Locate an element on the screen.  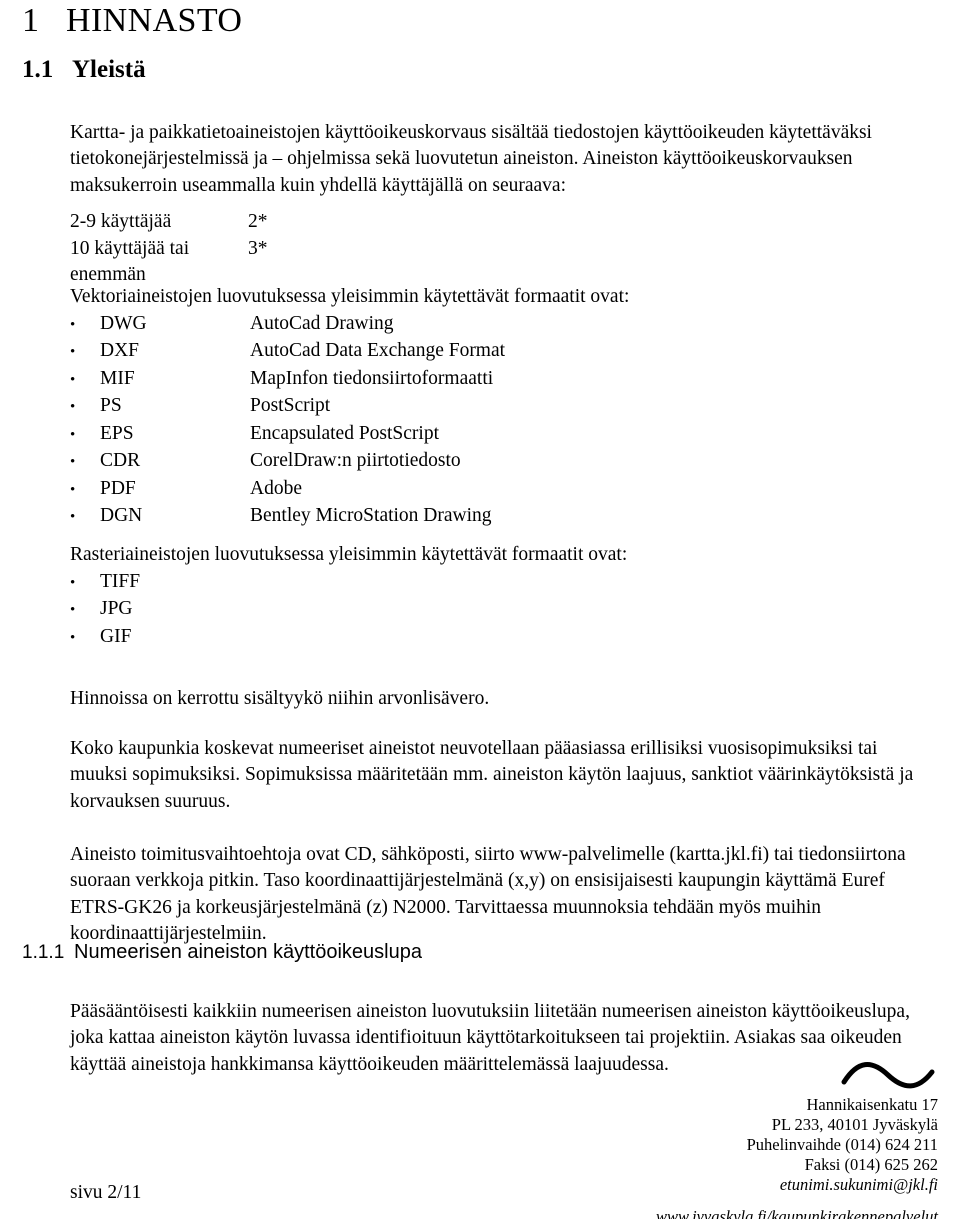
rate-value: 2* is located at coordinates (258, 221).